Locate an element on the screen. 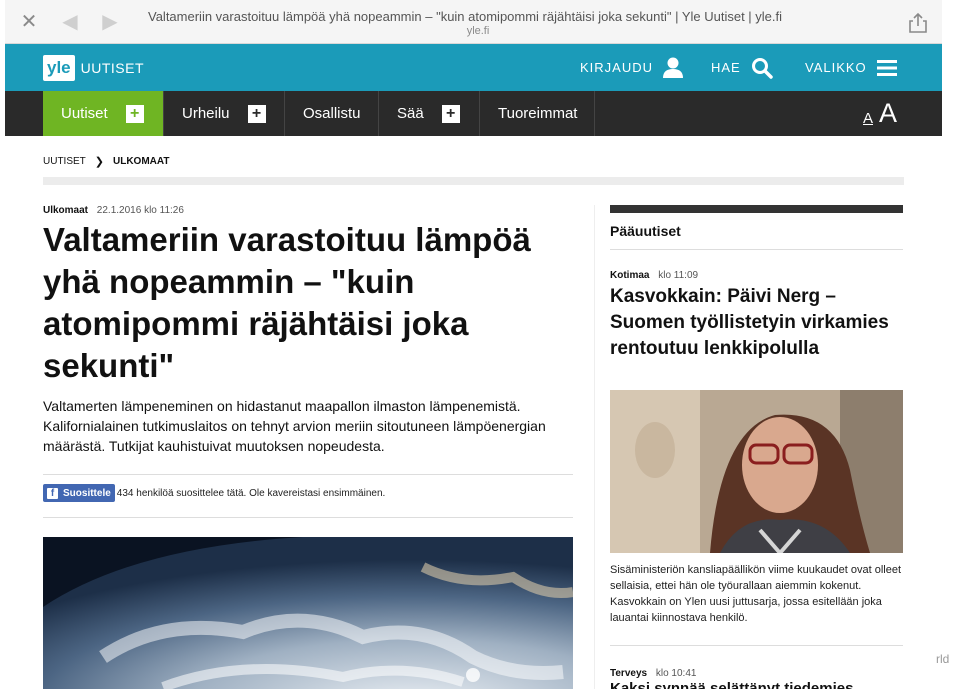  nav-label: Tuoreimmat is located at coordinates (538, 113).